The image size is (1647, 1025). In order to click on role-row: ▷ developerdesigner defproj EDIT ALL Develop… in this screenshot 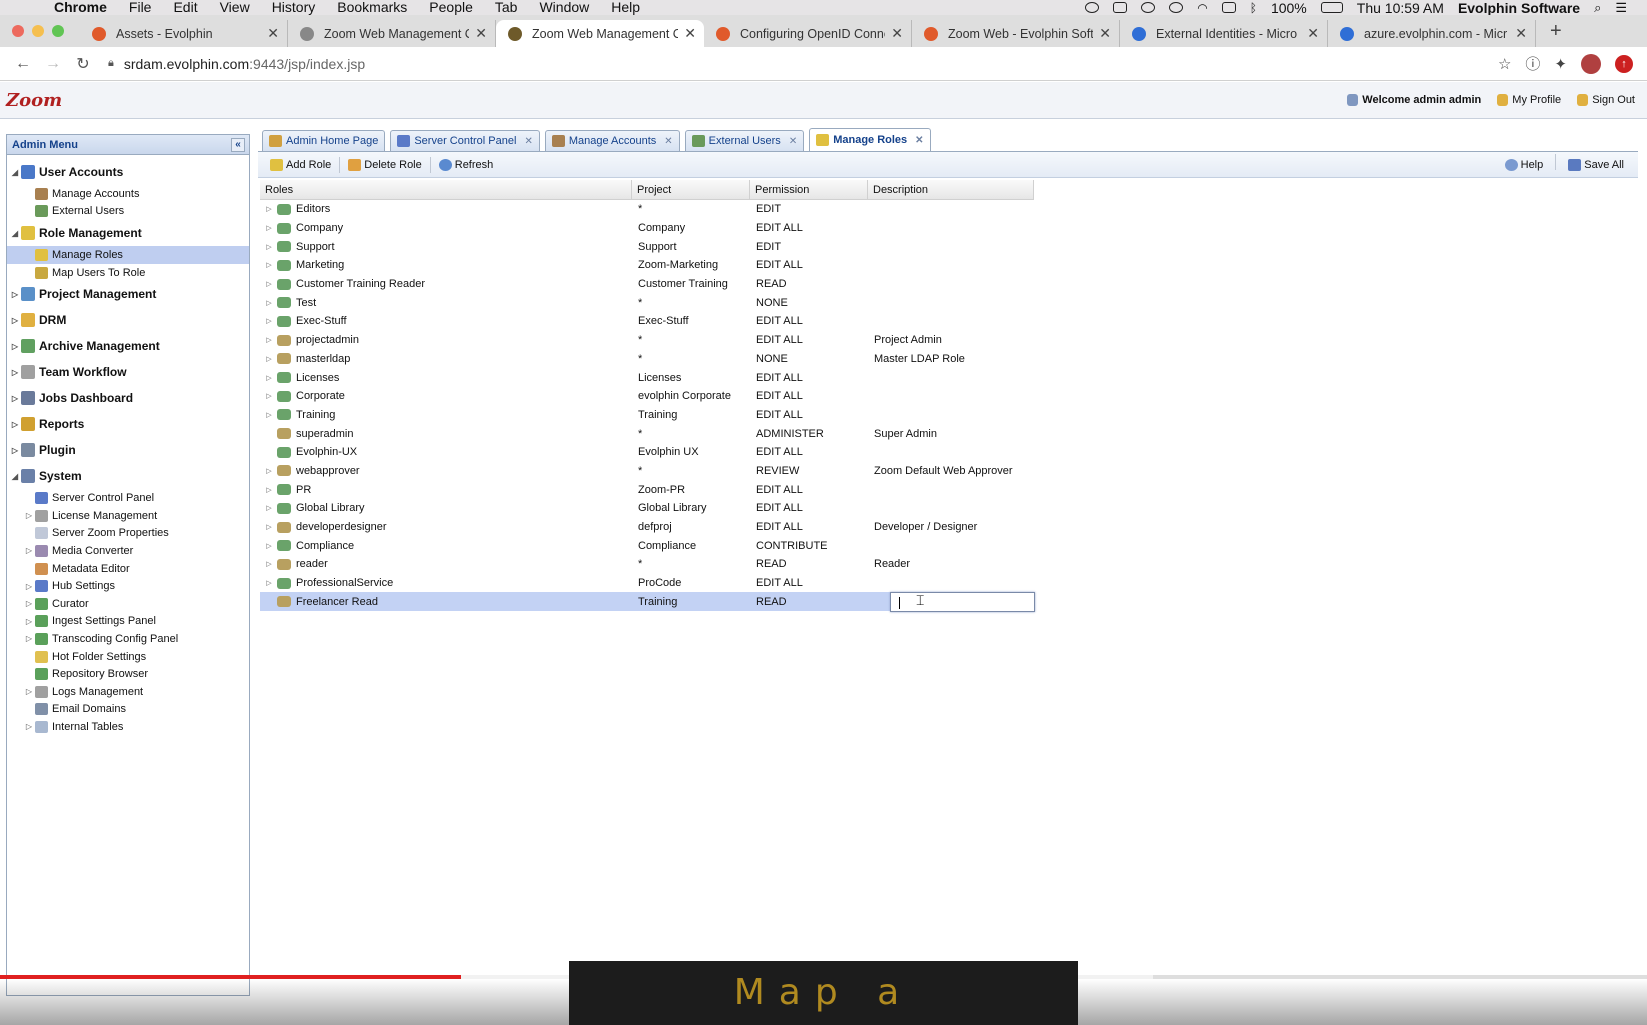, I will do `click(647, 527)`.